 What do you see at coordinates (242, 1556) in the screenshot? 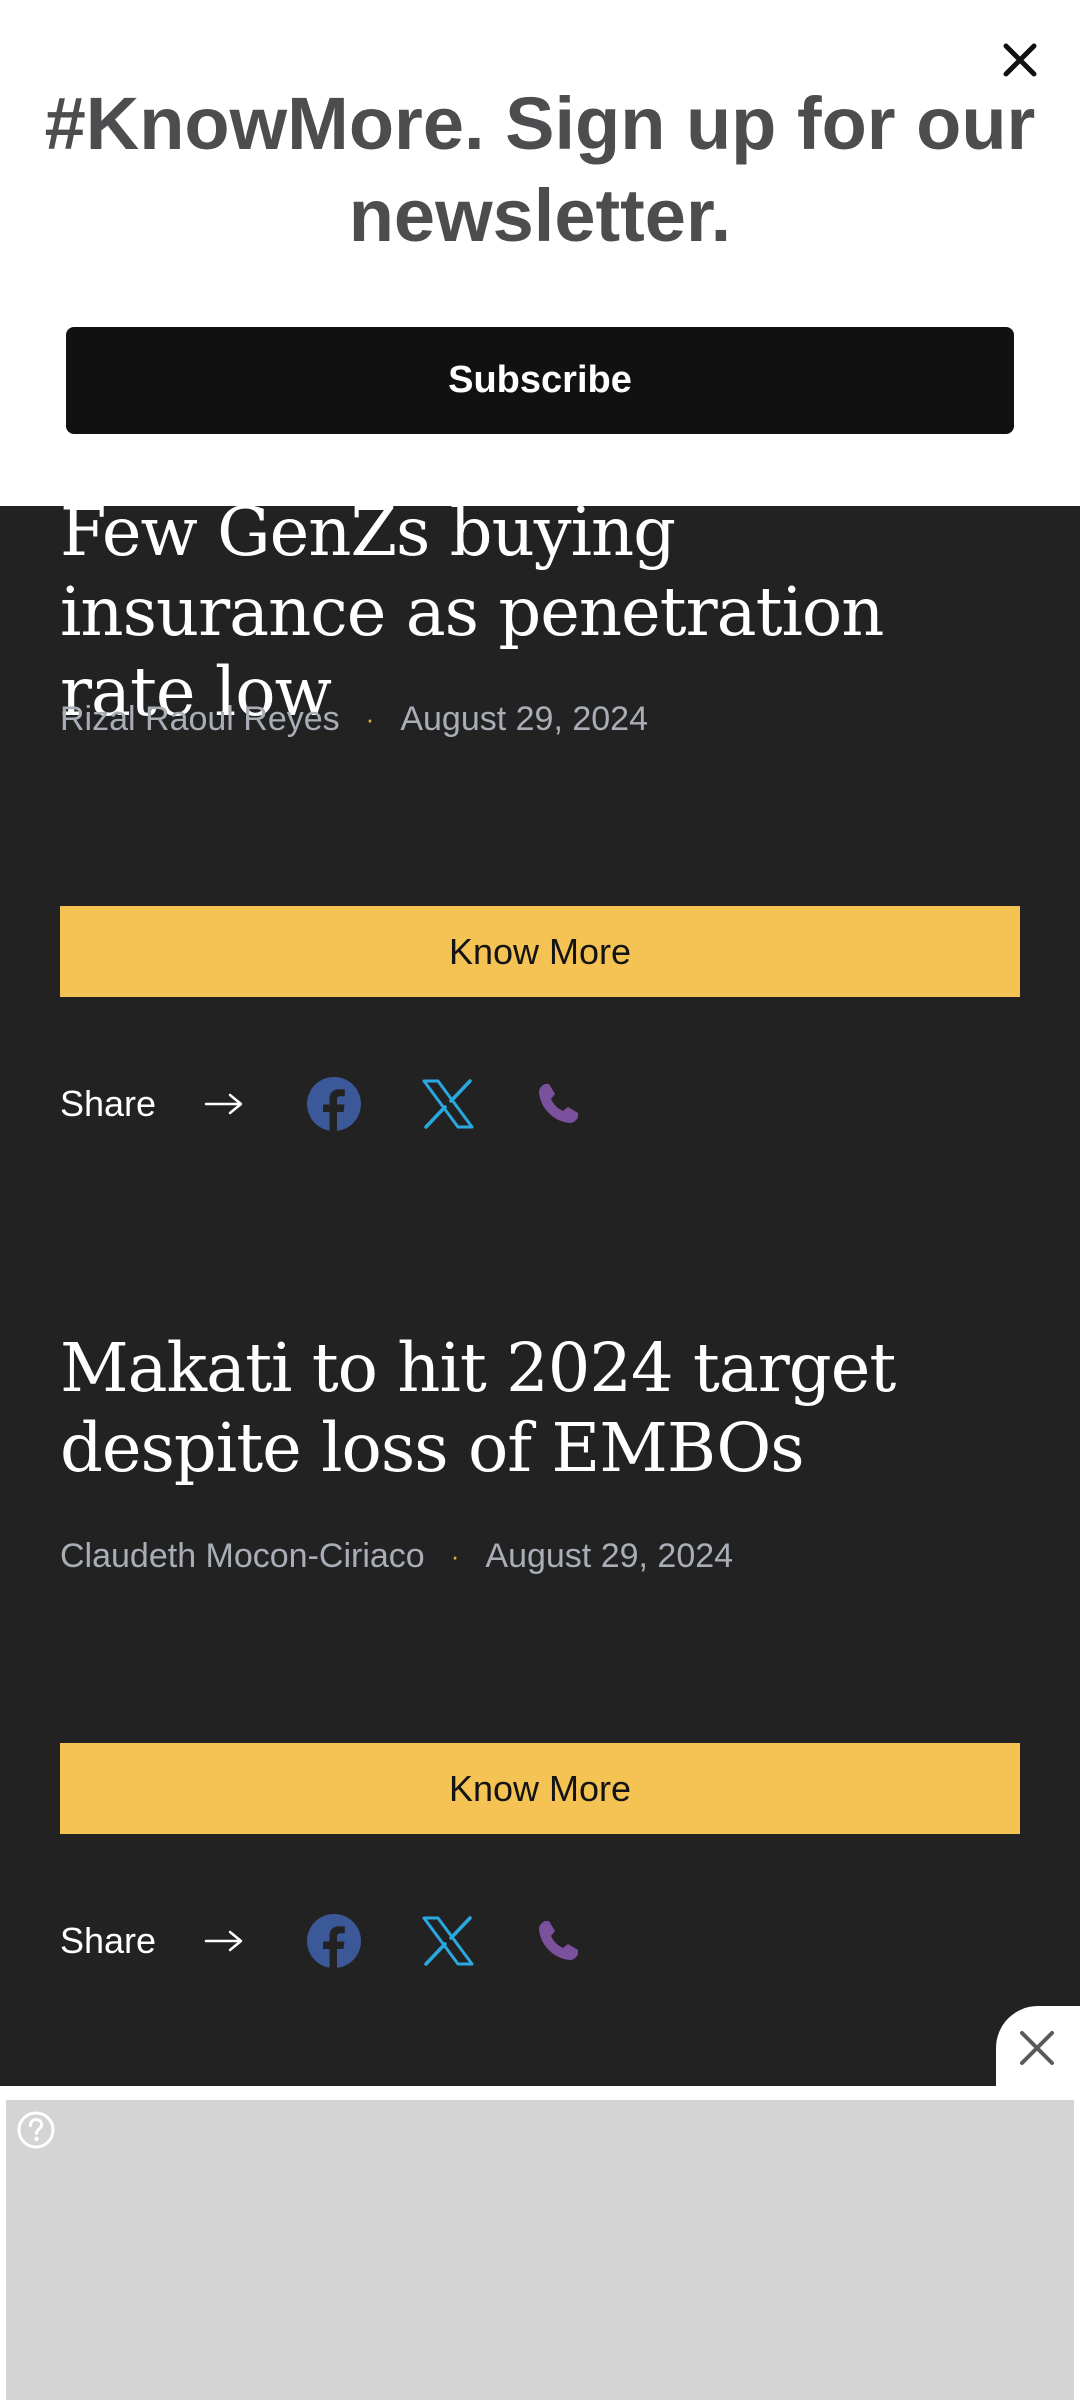
I see `article-author: Claudeth Mocon-Ciriaco` at bounding box center [242, 1556].